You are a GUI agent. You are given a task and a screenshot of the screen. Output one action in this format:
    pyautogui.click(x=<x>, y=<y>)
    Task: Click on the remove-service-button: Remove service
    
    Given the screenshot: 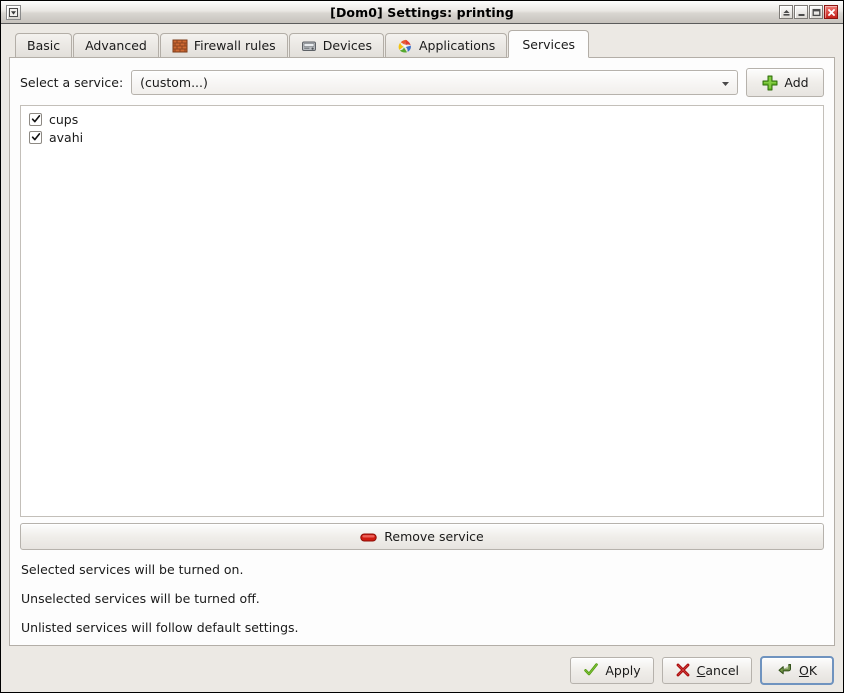 What is the action you would take?
    pyautogui.click(x=422, y=536)
    